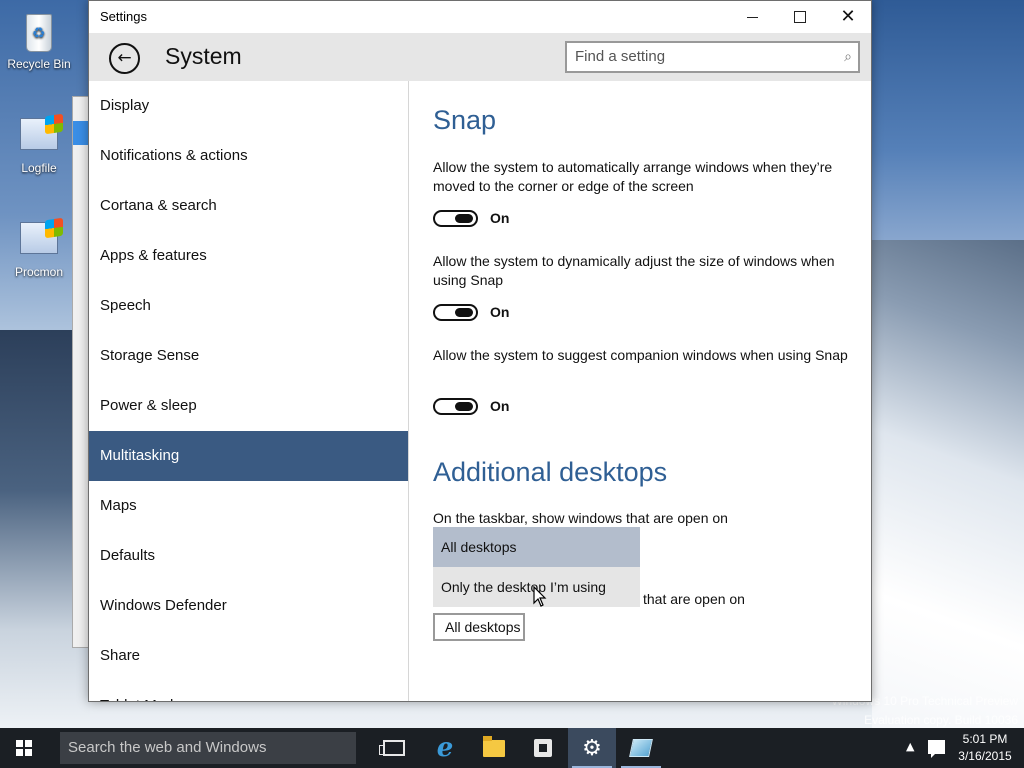 Image resolution: width=1024 pixels, height=768 pixels. What do you see at coordinates (203, 56) in the screenshot?
I see `page-title: System` at bounding box center [203, 56].